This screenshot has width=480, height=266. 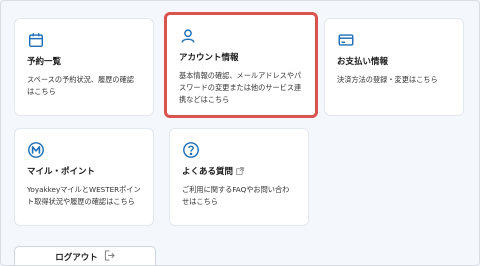 What do you see at coordinates (109, 256) in the screenshot?
I see `logout-icon` at bounding box center [109, 256].